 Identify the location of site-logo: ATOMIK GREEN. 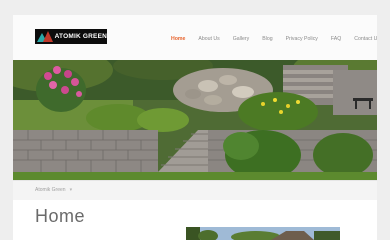
(71, 36).